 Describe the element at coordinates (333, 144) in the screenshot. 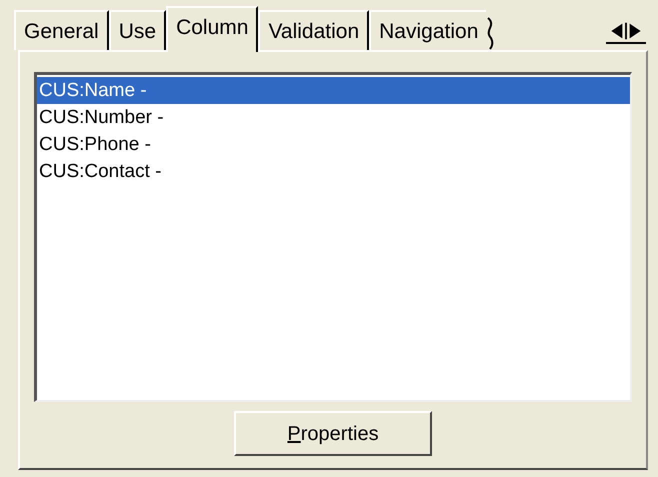

I see `list-item: CUS:Phone -` at that location.